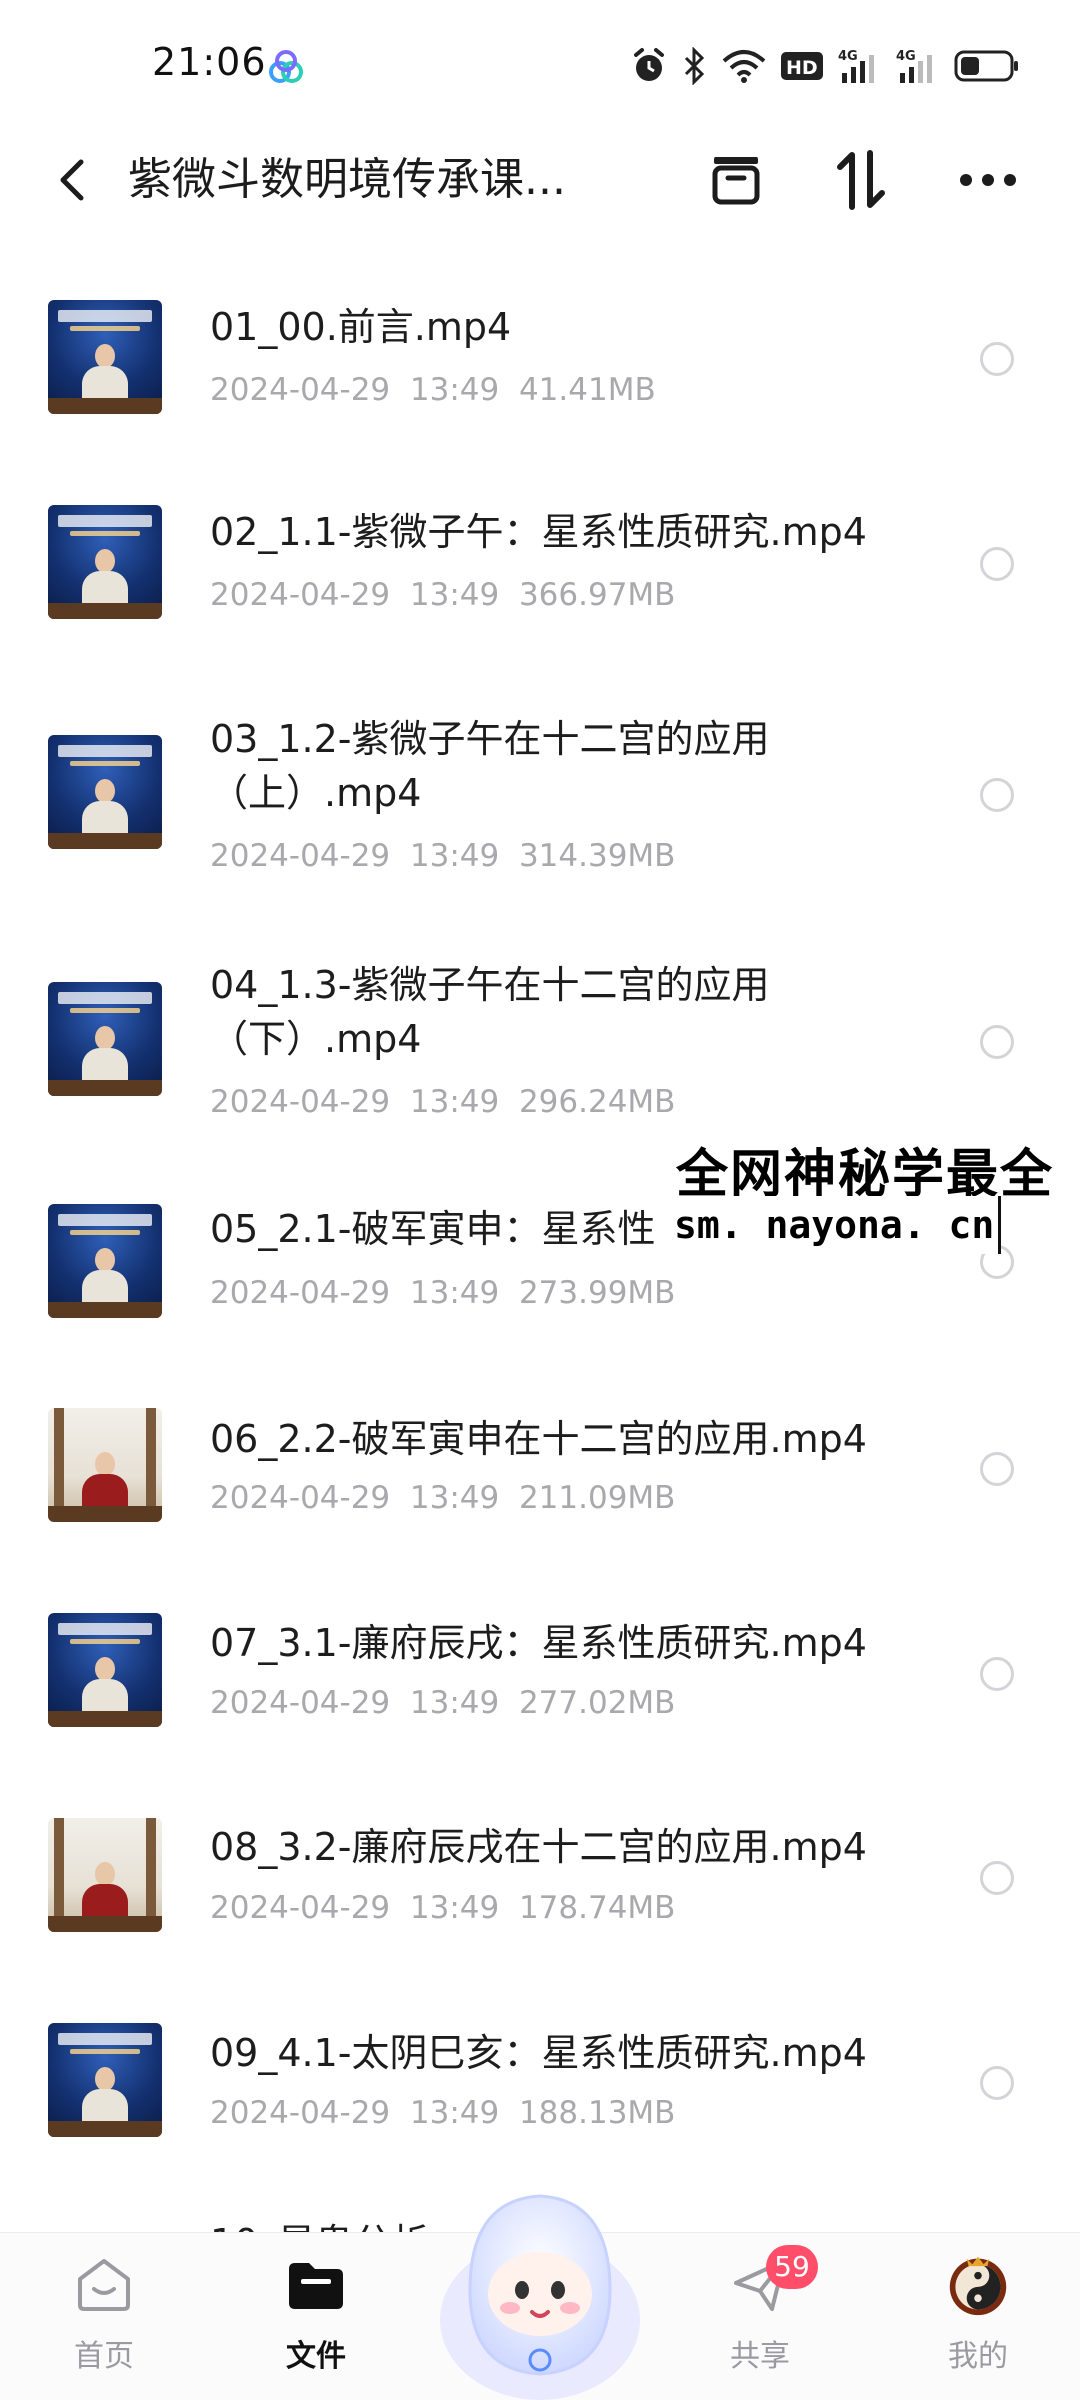  Describe the element at coordinates (987, 66) in the screenshot. I see `battery-icon` at that location.